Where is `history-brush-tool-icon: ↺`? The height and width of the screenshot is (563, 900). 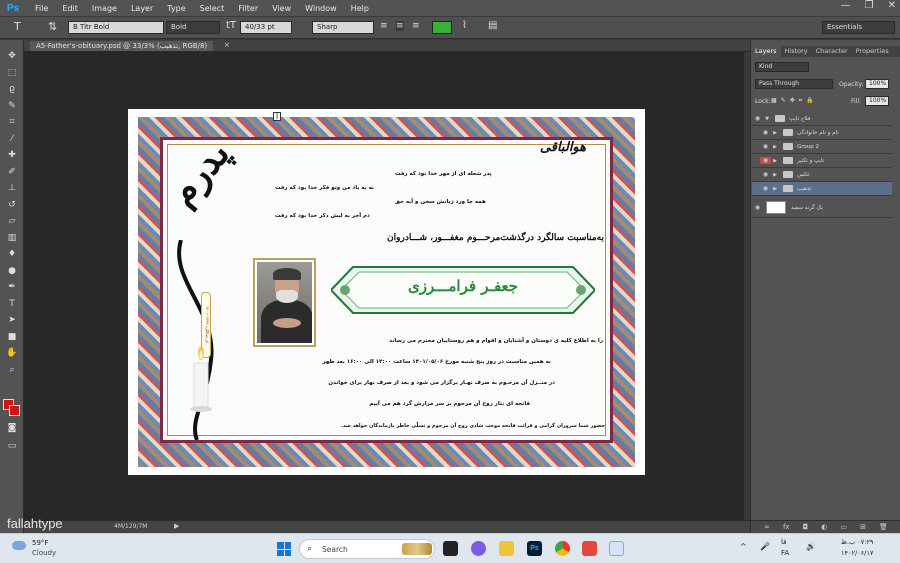 history-brush-tool-icon: ↺ is located at coordinates (12, 205).